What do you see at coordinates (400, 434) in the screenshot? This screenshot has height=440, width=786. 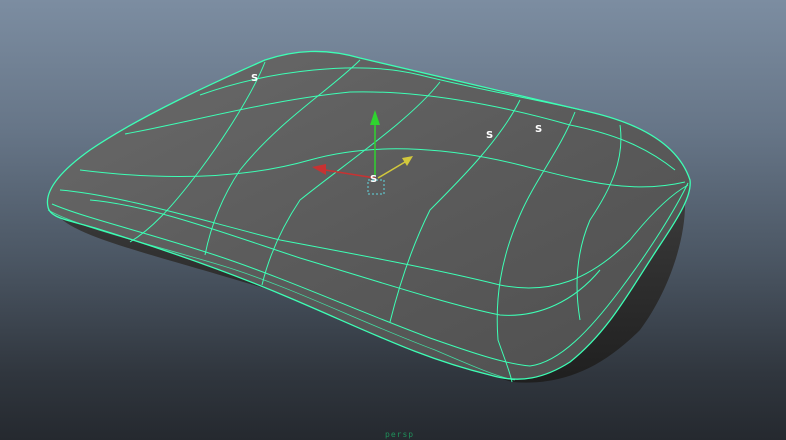 I see `camera-label: persp` at bounding box center [400, 434].